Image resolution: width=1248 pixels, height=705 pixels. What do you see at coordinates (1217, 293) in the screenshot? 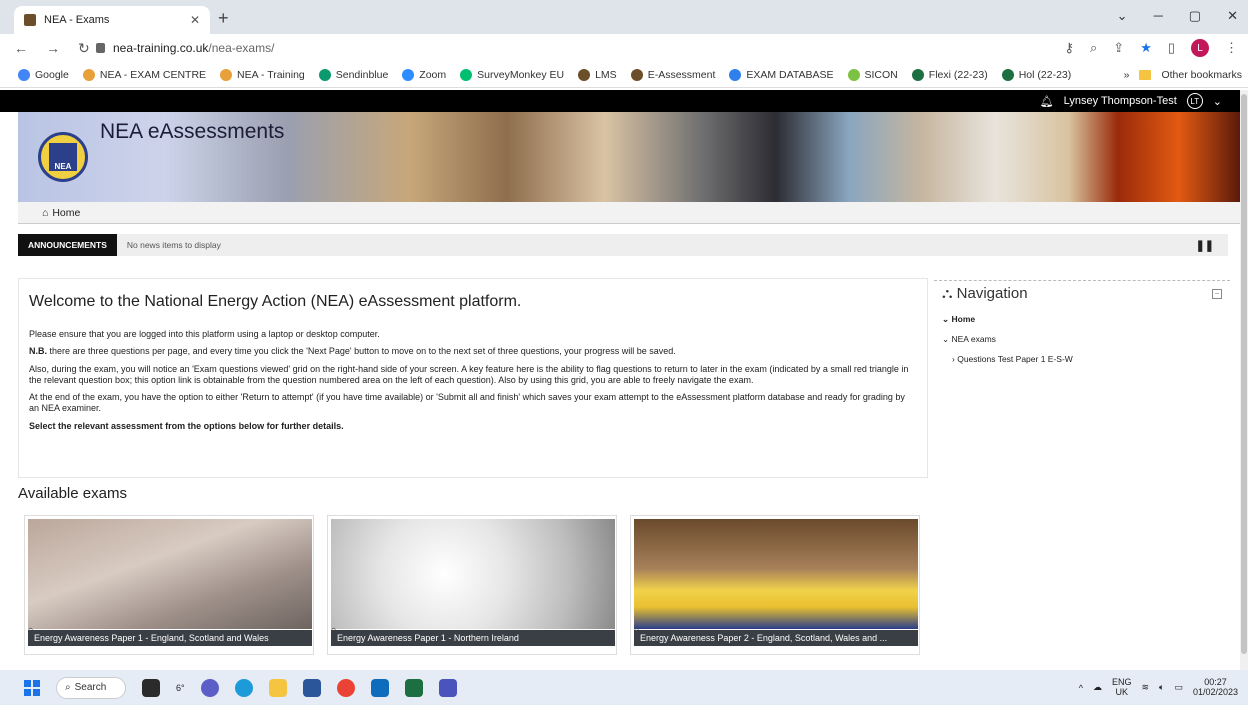
I see `collapse-block-icon: −` at bounding box center [1217, 293].